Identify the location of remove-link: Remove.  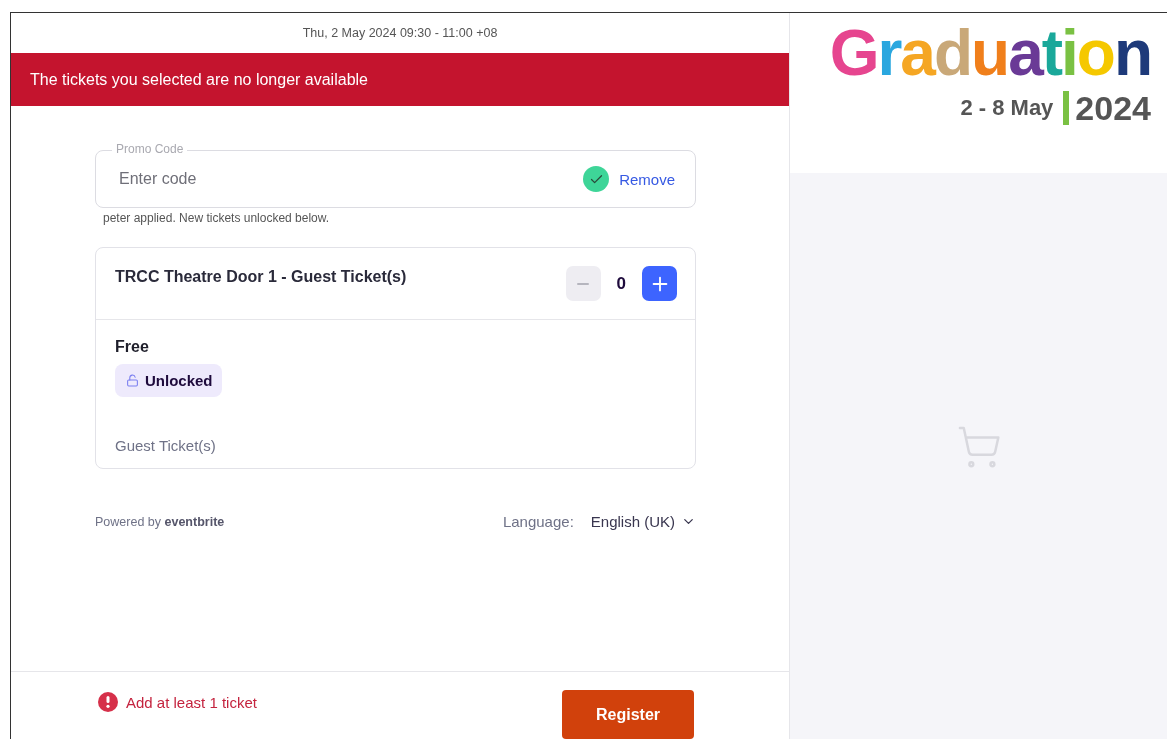
(647, 179).